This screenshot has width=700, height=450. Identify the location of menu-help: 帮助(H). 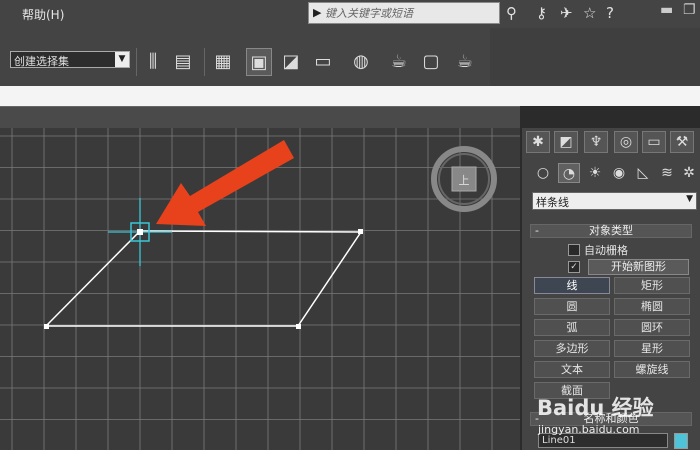
(43, 14).